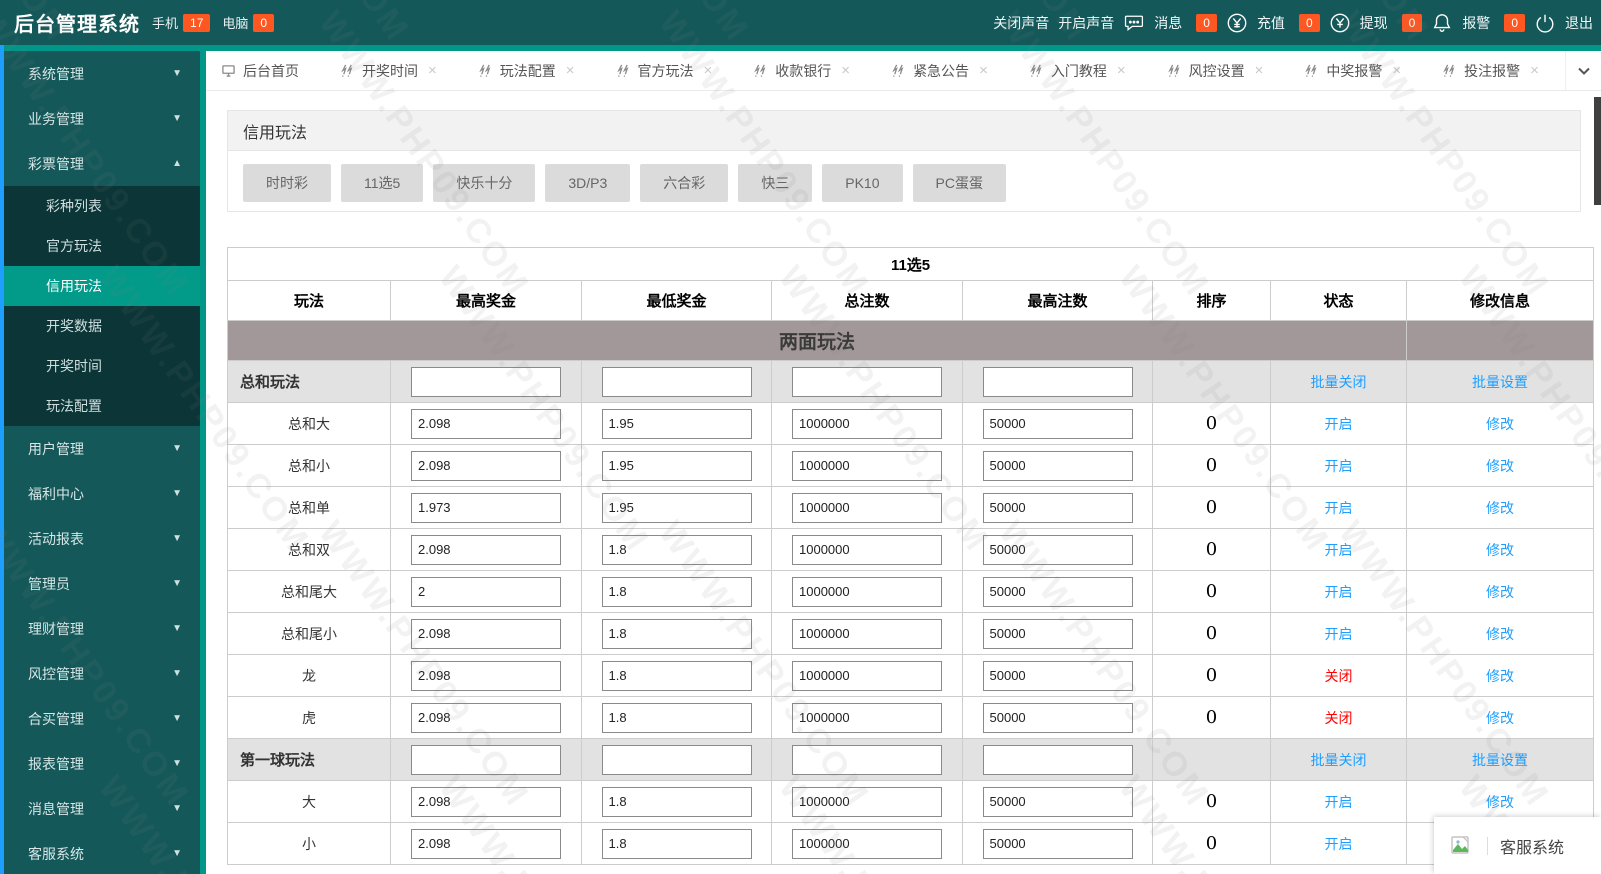 The image size is (1601, 874). I want to click on customer-service-widget: 客服系统, so click(1517, 845).